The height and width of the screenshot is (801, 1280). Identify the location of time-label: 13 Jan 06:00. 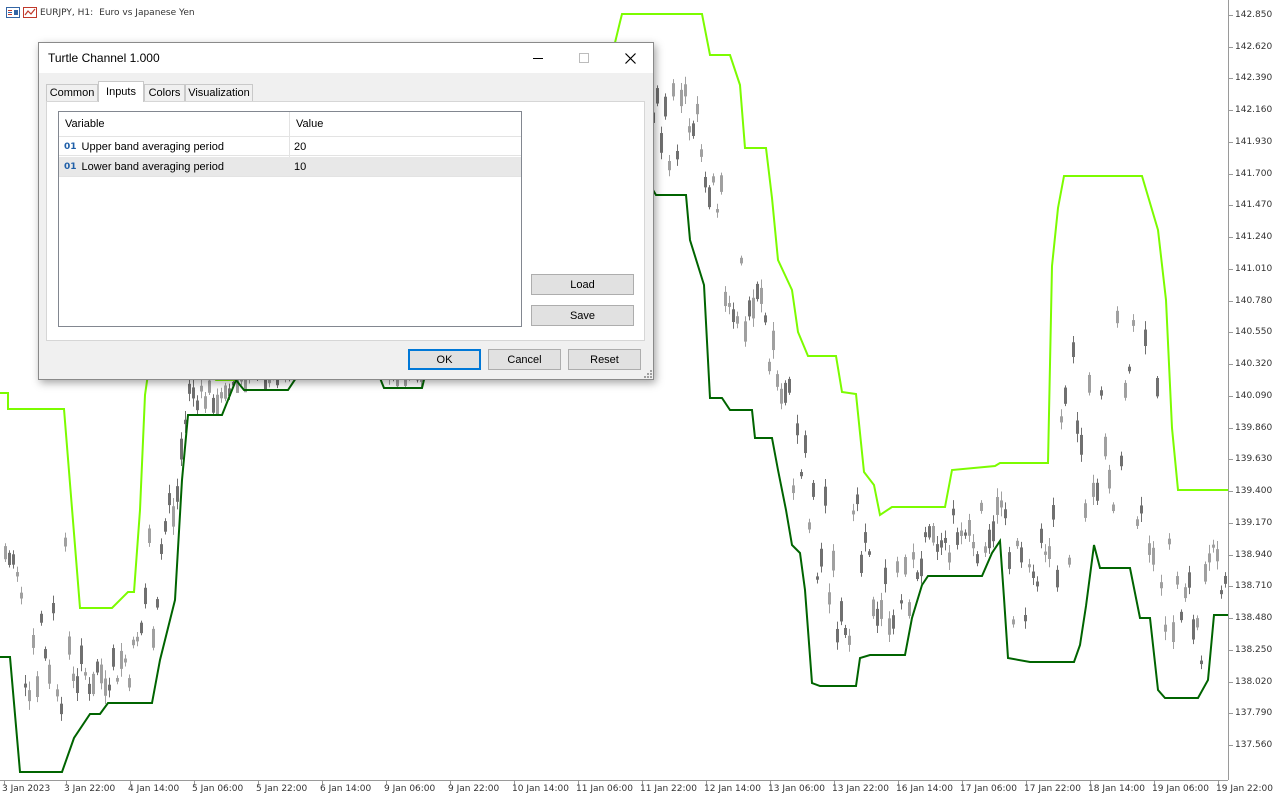
(796, 789).